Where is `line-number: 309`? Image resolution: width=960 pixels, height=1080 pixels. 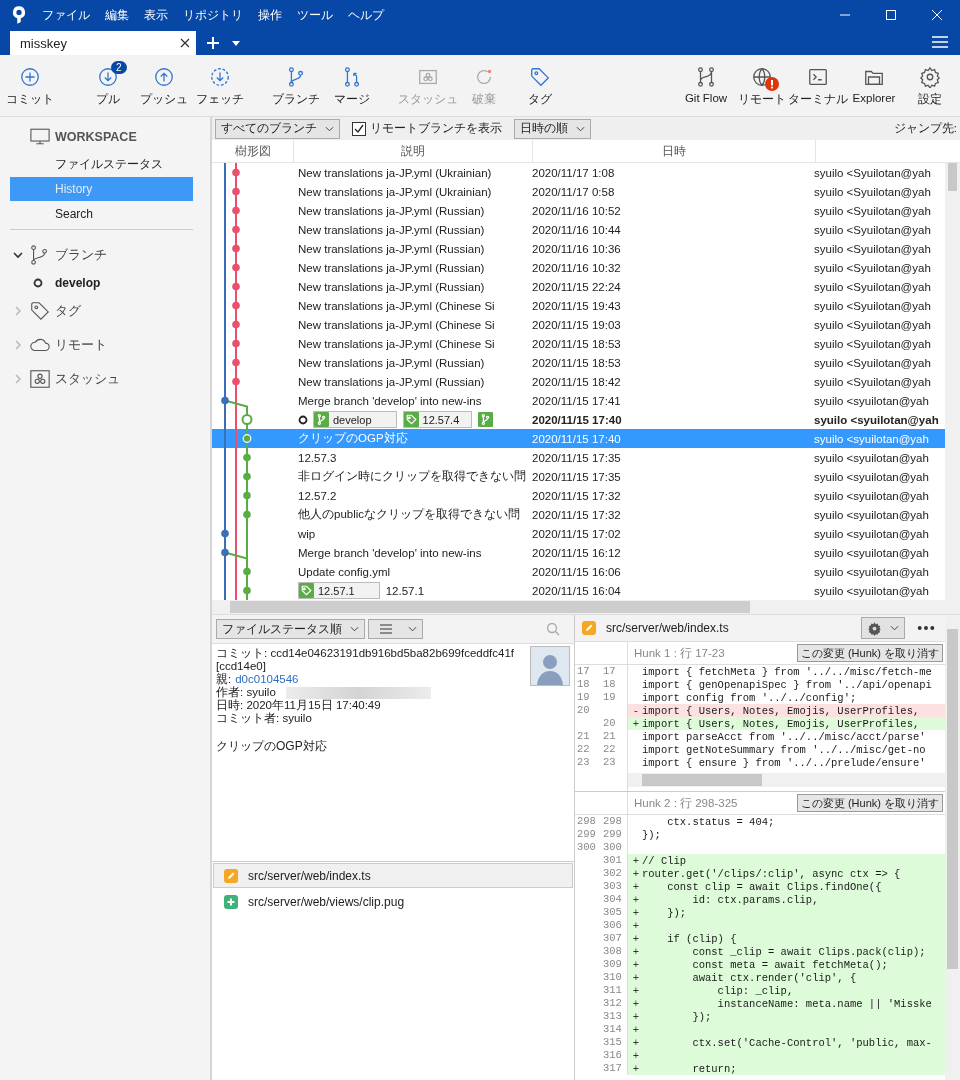 line-number: 309 is located at coordinates (612, 964).